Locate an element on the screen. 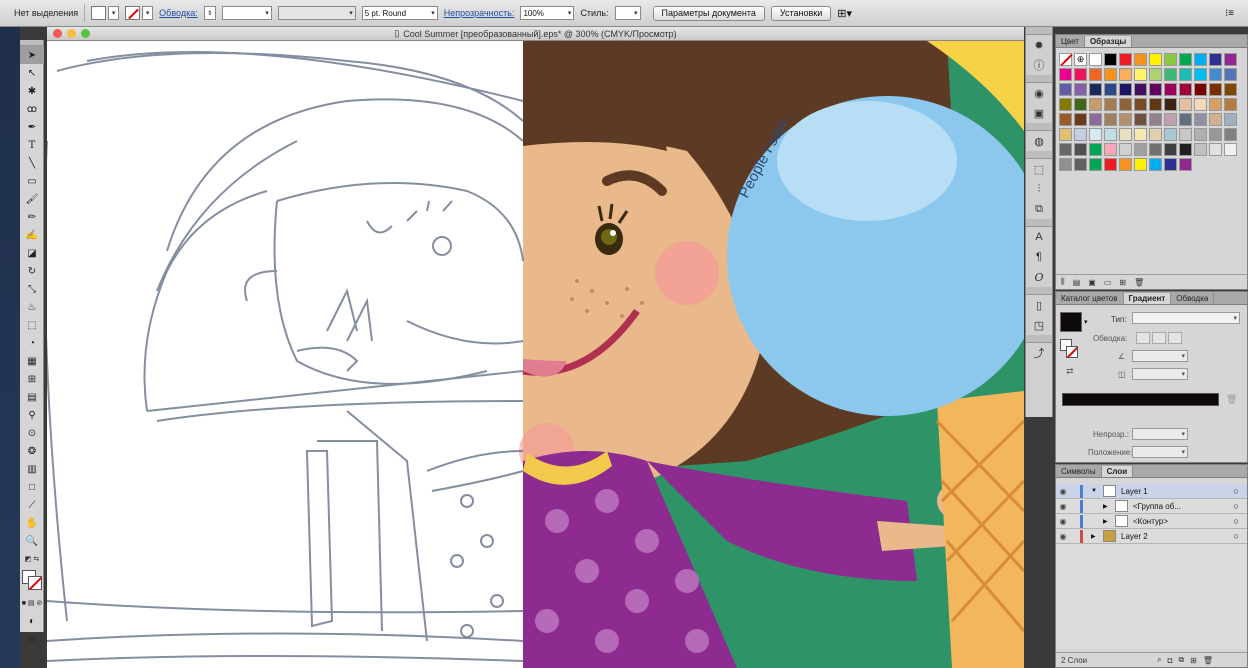 The width and height of the screenshot is (1248, 668). new-layer-icon: ⊞ is located at coordinates (1193, 660).